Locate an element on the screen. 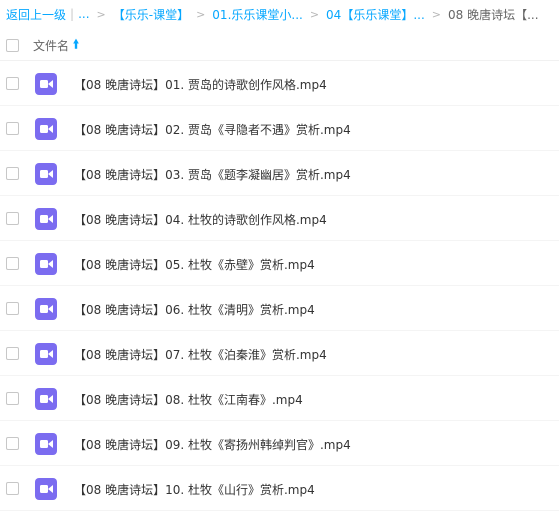 The width and height of the screenshot is (559, 511). file-name: 【08 晚唐诗坛】07. 杜牧《泊秦淮》赏析.mp4 is located at coordinates (200, 354).